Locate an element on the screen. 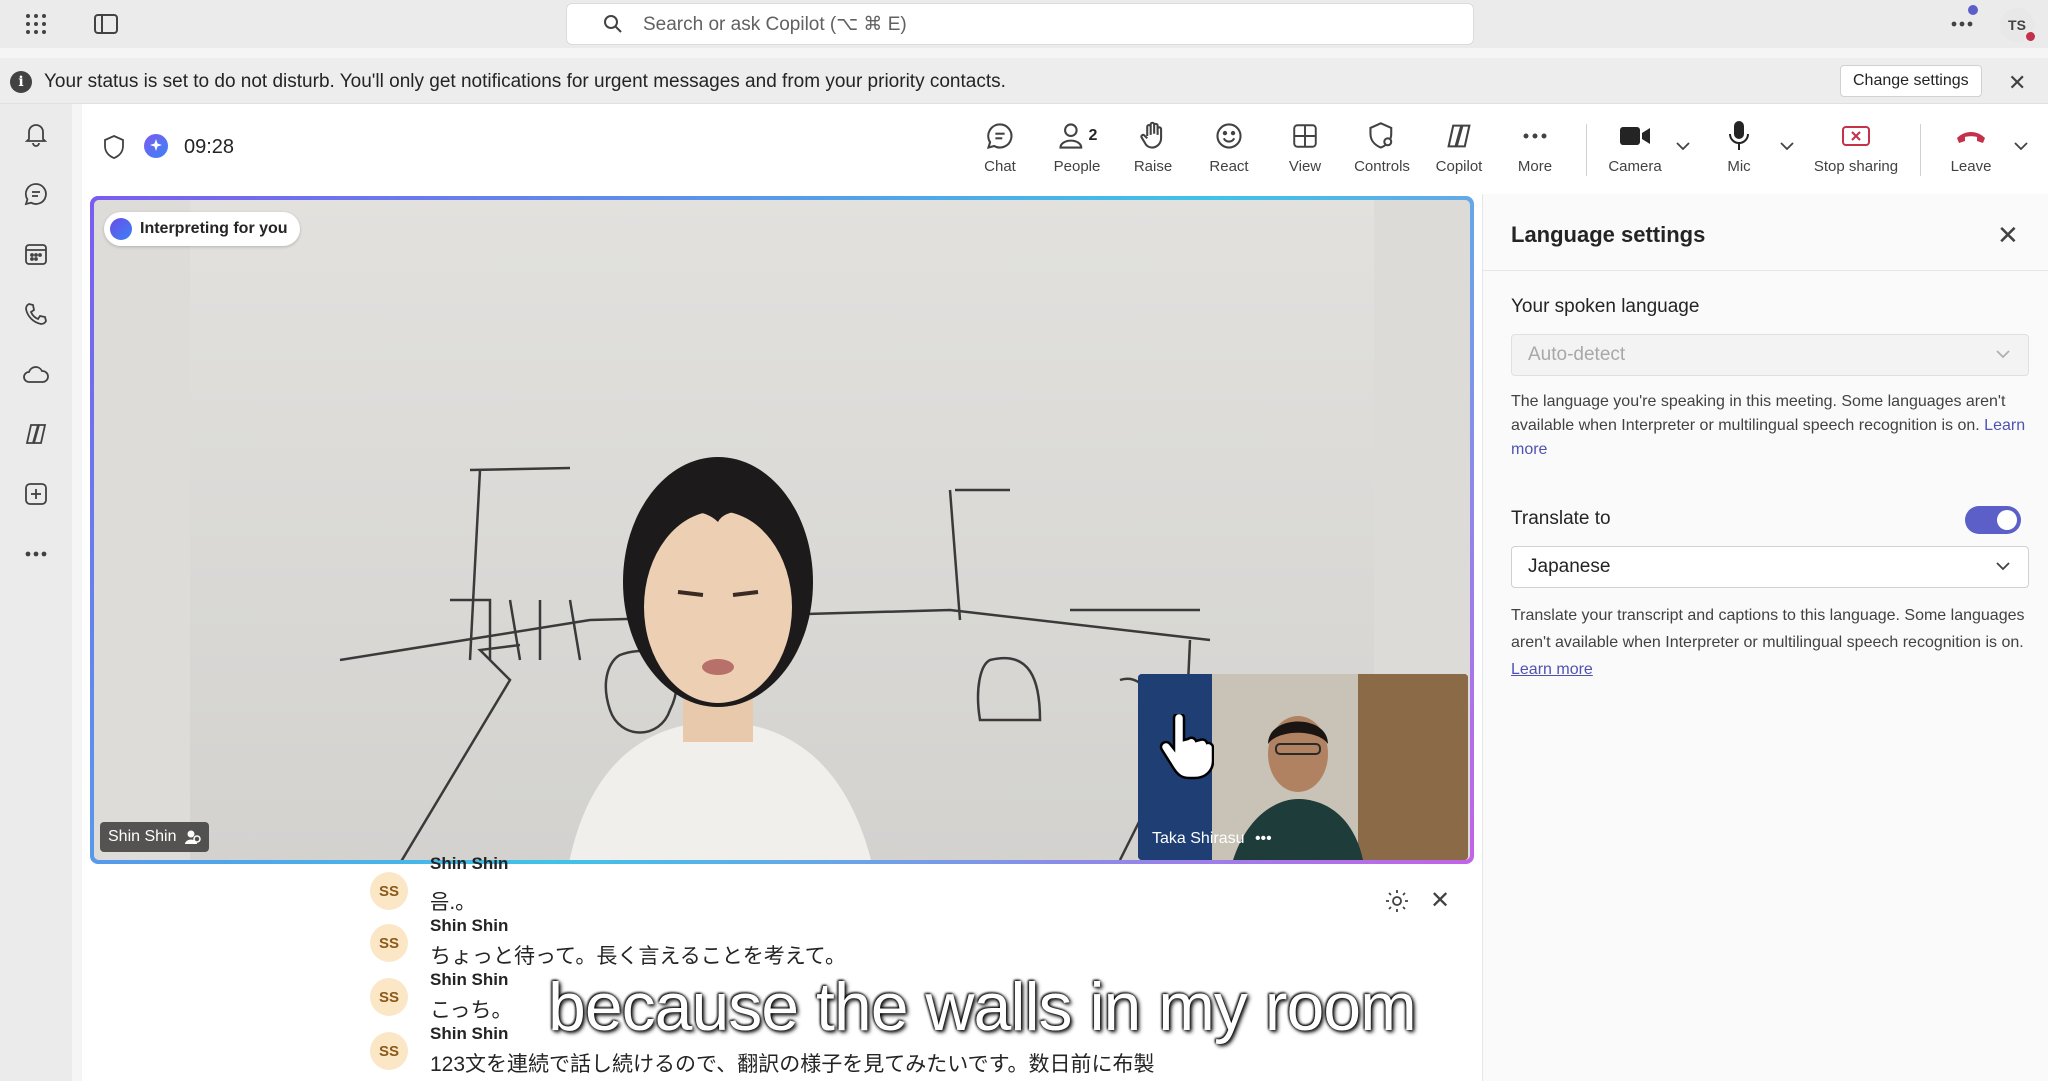 The width and height of the screenshot is (2048, 1081). leave-label: Leave is located at coordinates (1971, 166).